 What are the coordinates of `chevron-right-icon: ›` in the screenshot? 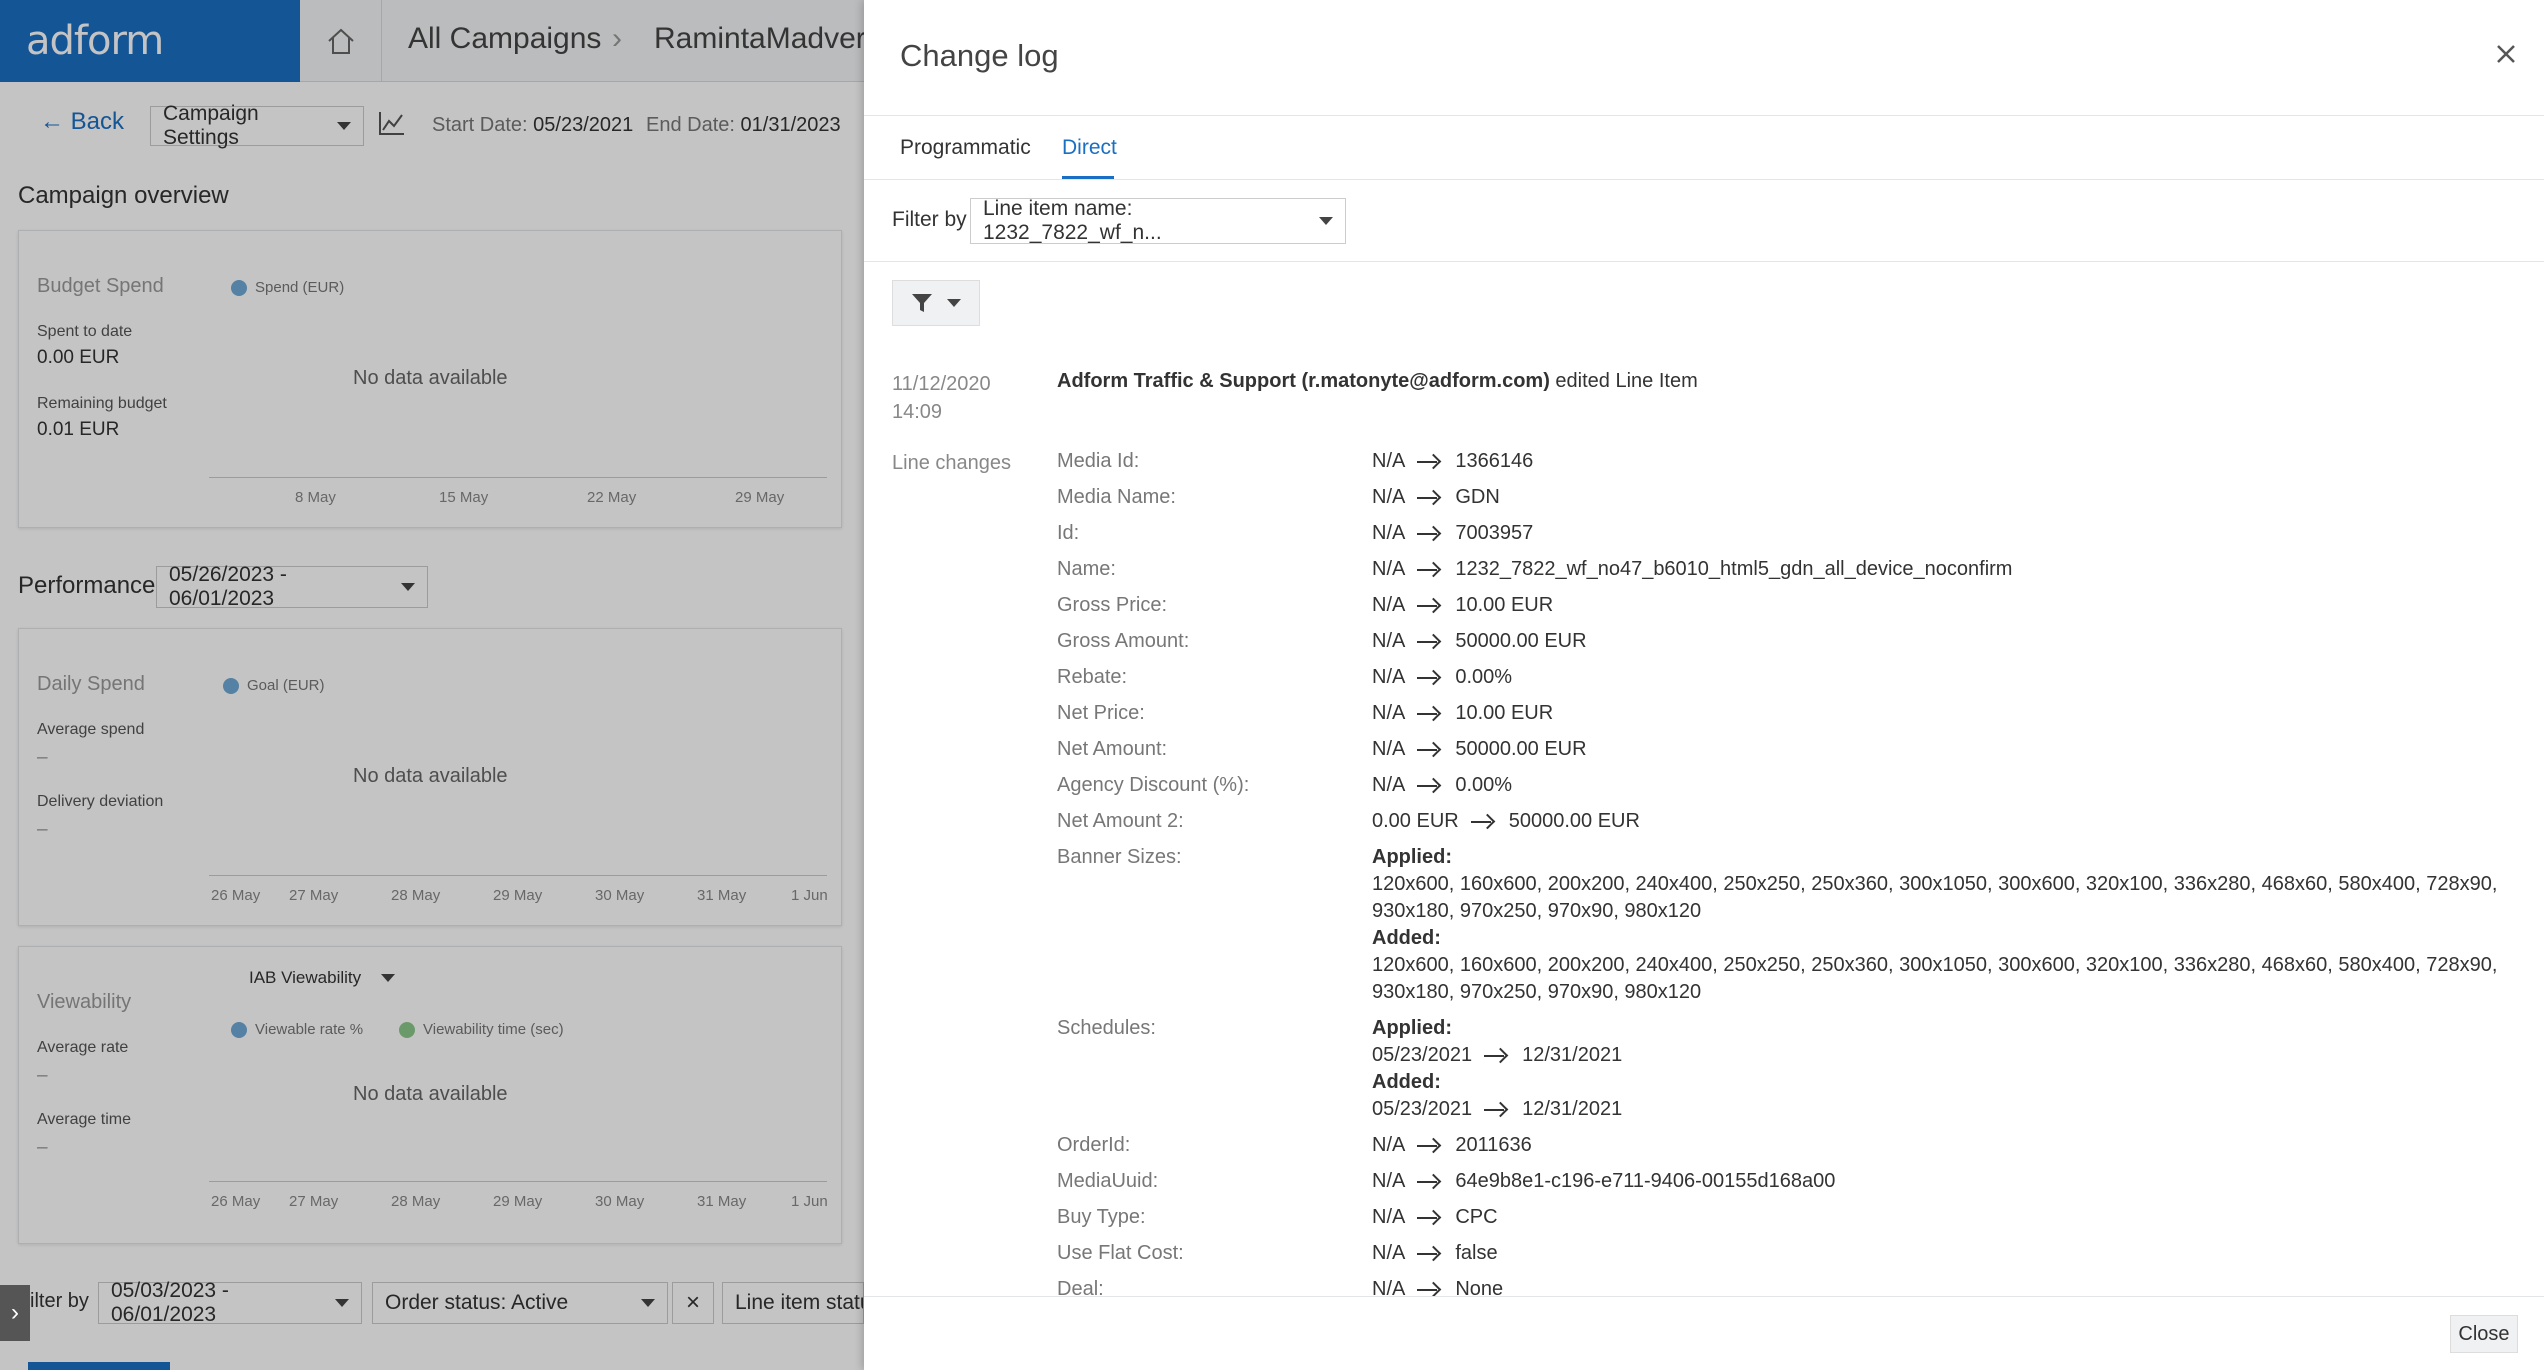 It's located at (15, 1312).